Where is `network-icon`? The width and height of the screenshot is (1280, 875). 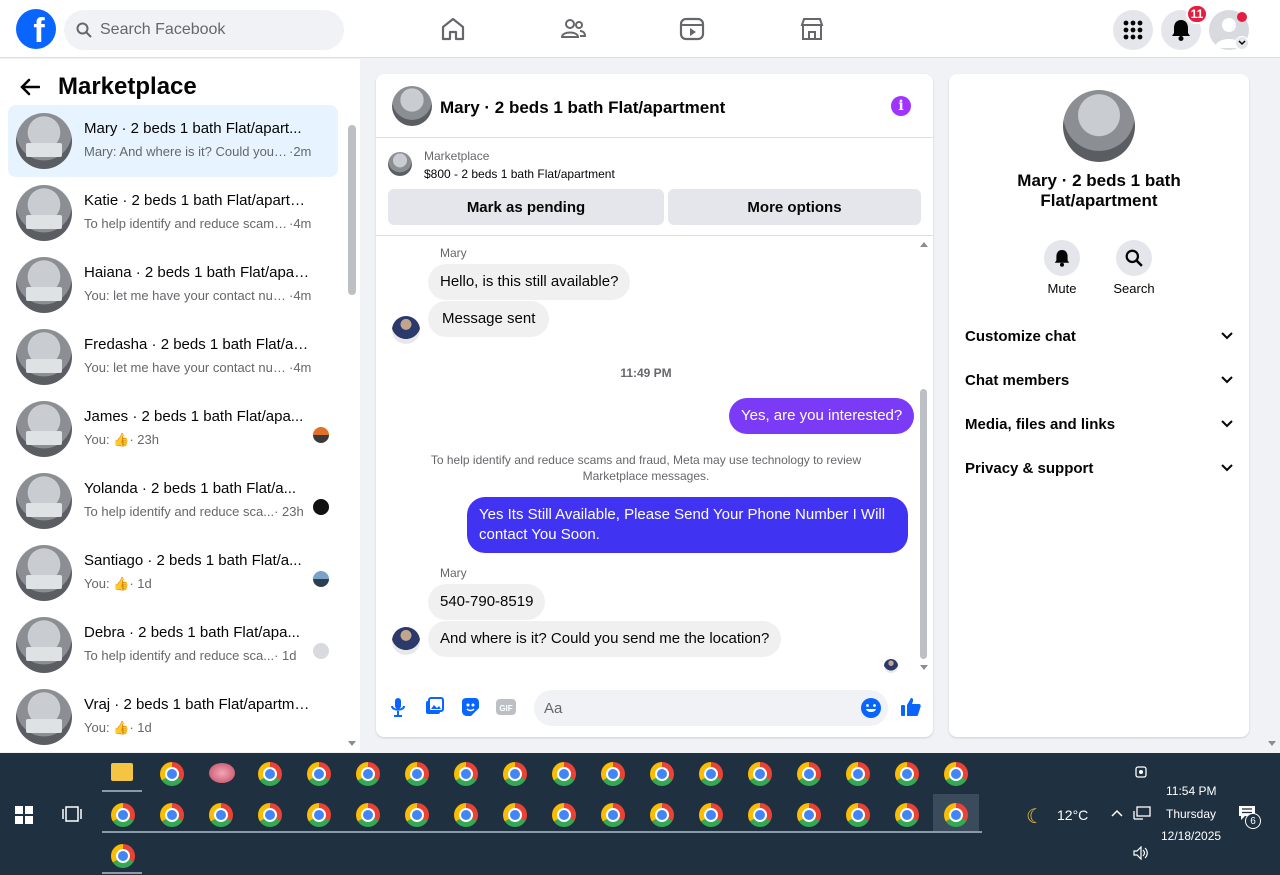
network-icon is located at coordinates (1142, 813).